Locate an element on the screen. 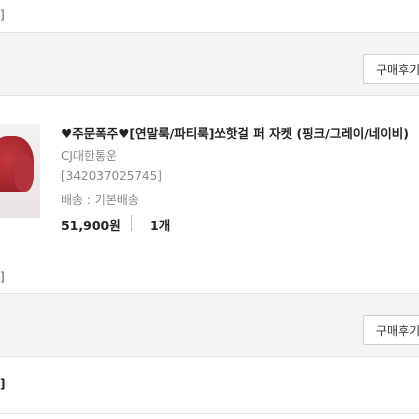 This screenshot has height=419, width=419. product-title-link: ♥주문폭주♥[연말룩/파티룩]쏘핫걸 퍼 자켓 (핑크/그레이/네이비) is located at coordinates (240, 132).